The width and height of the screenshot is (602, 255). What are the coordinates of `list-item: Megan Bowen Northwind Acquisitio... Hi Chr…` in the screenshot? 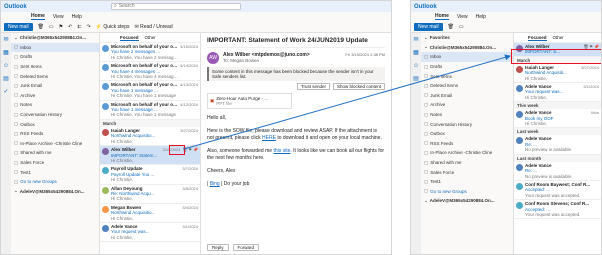 It's located at (150, 213).